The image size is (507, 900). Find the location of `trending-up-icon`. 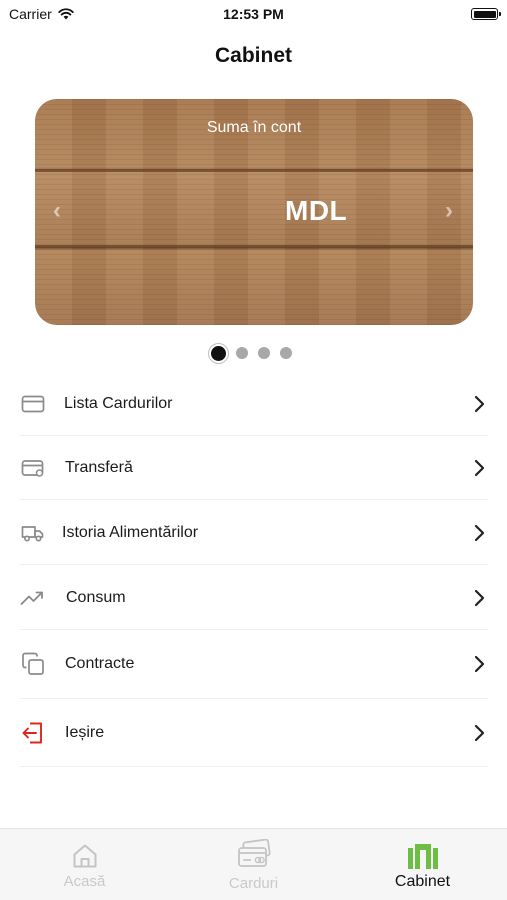

trending-up-icon is located at coordinates (33, 598).